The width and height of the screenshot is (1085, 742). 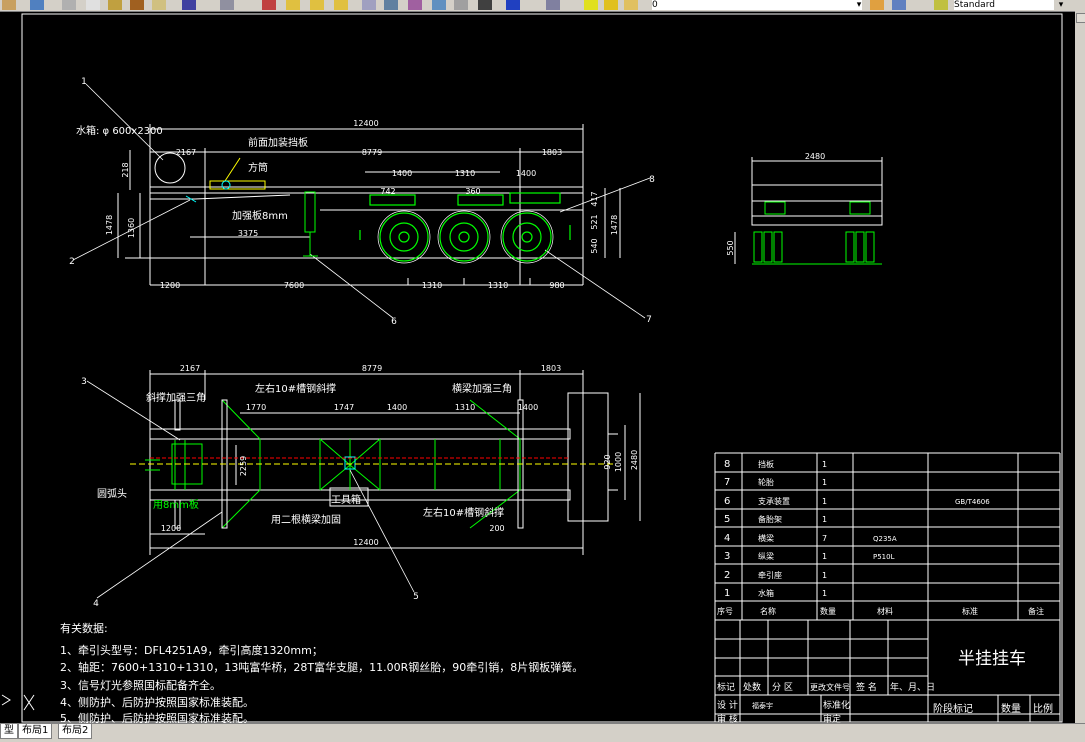 I want to click on dim-sub1: 742, so click(x=387, y=191).